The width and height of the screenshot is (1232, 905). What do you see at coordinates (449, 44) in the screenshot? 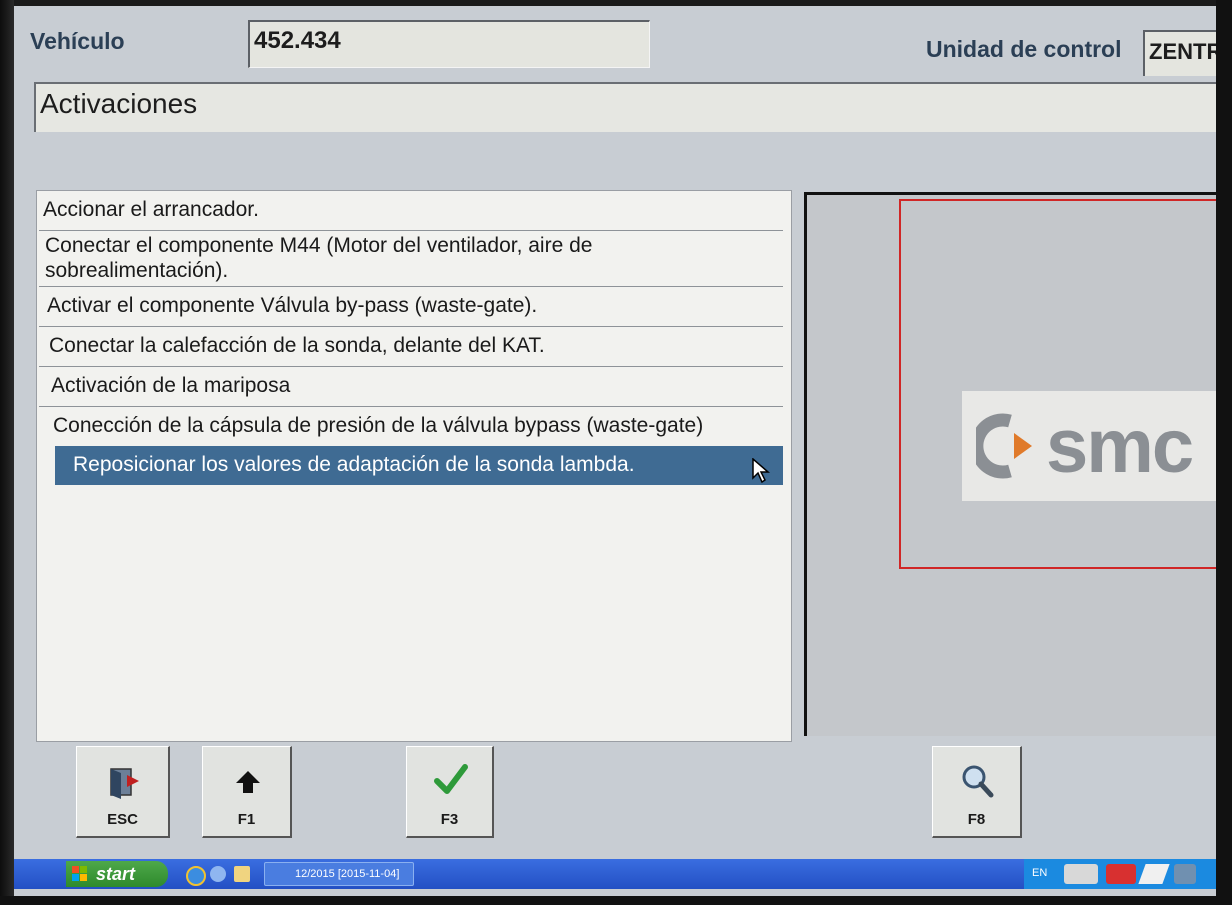
I see `vehicle-field: 452.434` at bounding box center [449, 44].